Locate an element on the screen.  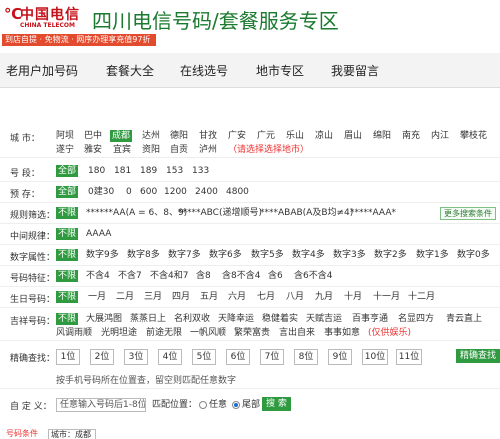
match-tail-radio is located at coordinates (236, 405).